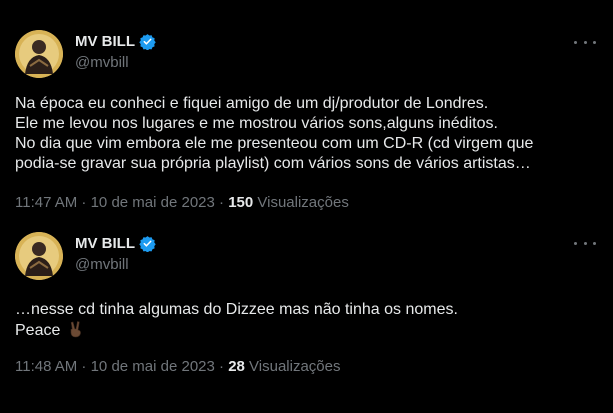 Image resolution: width=613 pixels, height=413 pixels. Describe the element at coordinates (236, 366) in the screenshot. I see `views-count: 28` at that location.